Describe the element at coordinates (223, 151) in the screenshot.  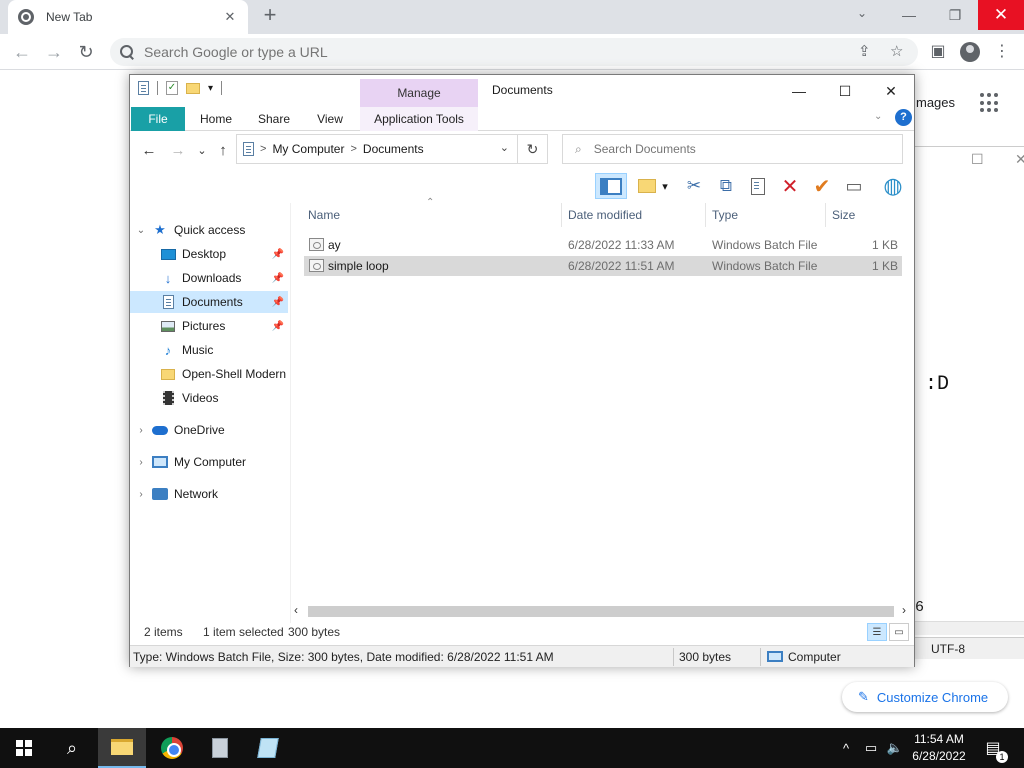
I see `up-button: ↑` at that location.